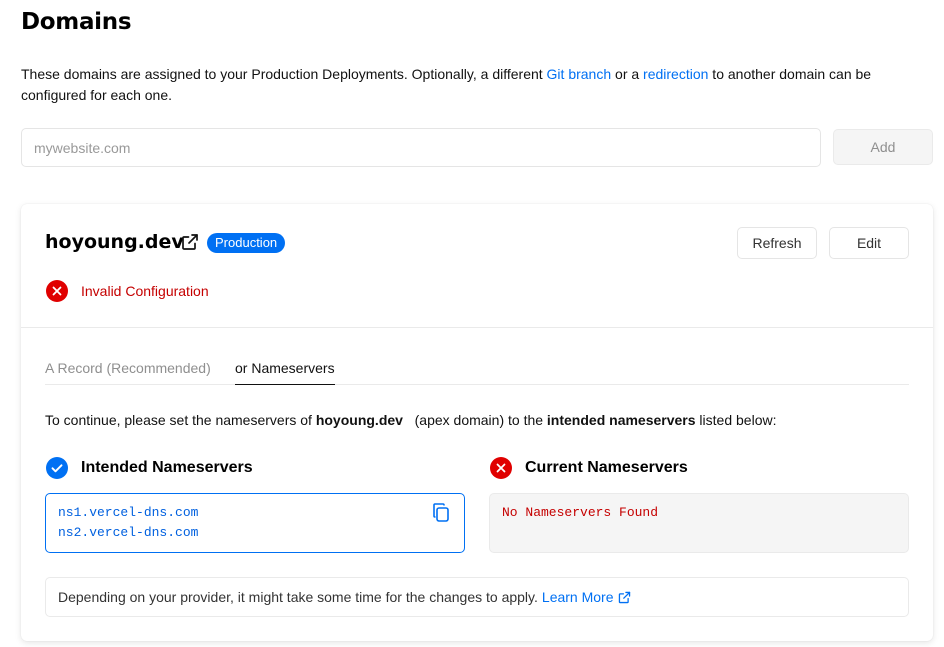 Image resolution: width=944 pixels, height=647 pixels. What do you see at coordinates (128, 512) in the screenshot?
I see `nameserver-line: ns1.vercel-dns.com` at bounding box center [128, 512].